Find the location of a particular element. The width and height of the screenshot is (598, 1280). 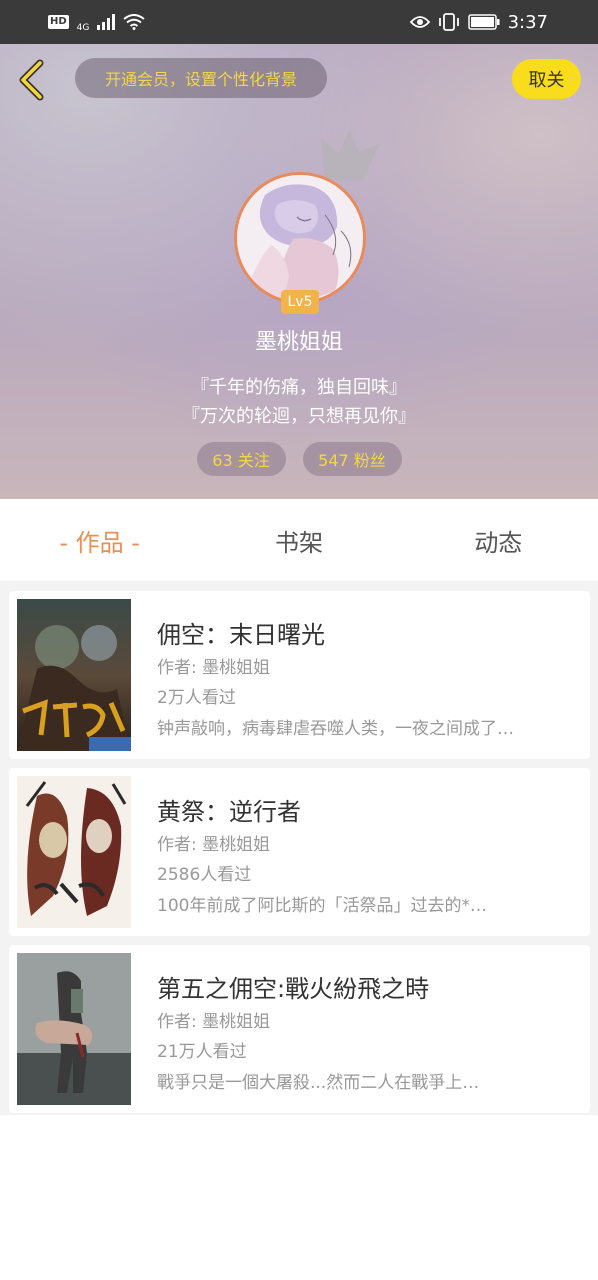

book-readers: 2万人看过 is located at coordinates (196, 698).